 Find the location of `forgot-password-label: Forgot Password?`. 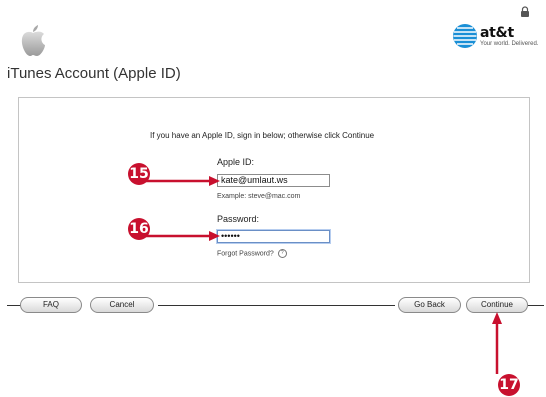

forgot-password-label: Forgot Password? is located at coordinates (245, 254).